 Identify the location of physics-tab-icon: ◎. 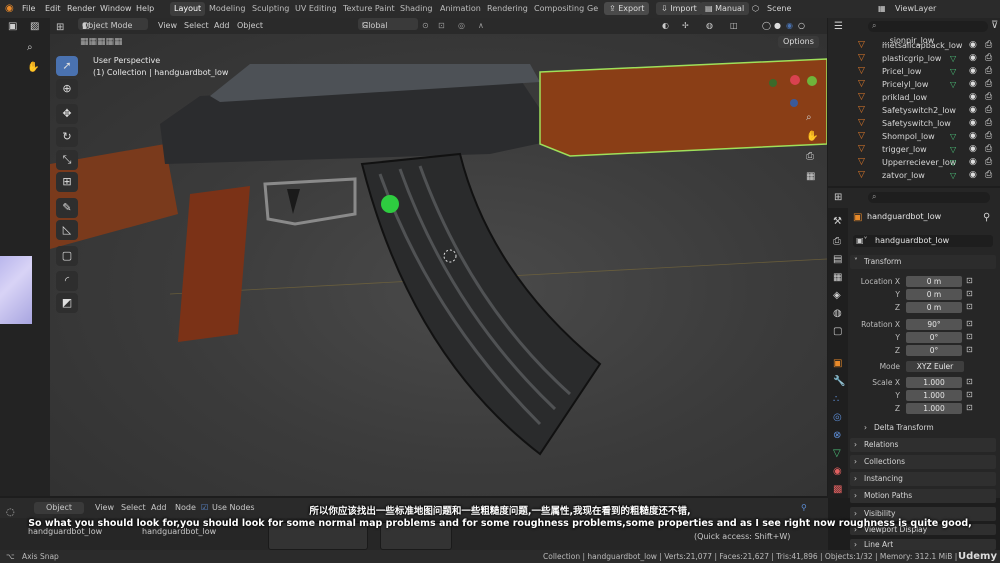
(837, 417).